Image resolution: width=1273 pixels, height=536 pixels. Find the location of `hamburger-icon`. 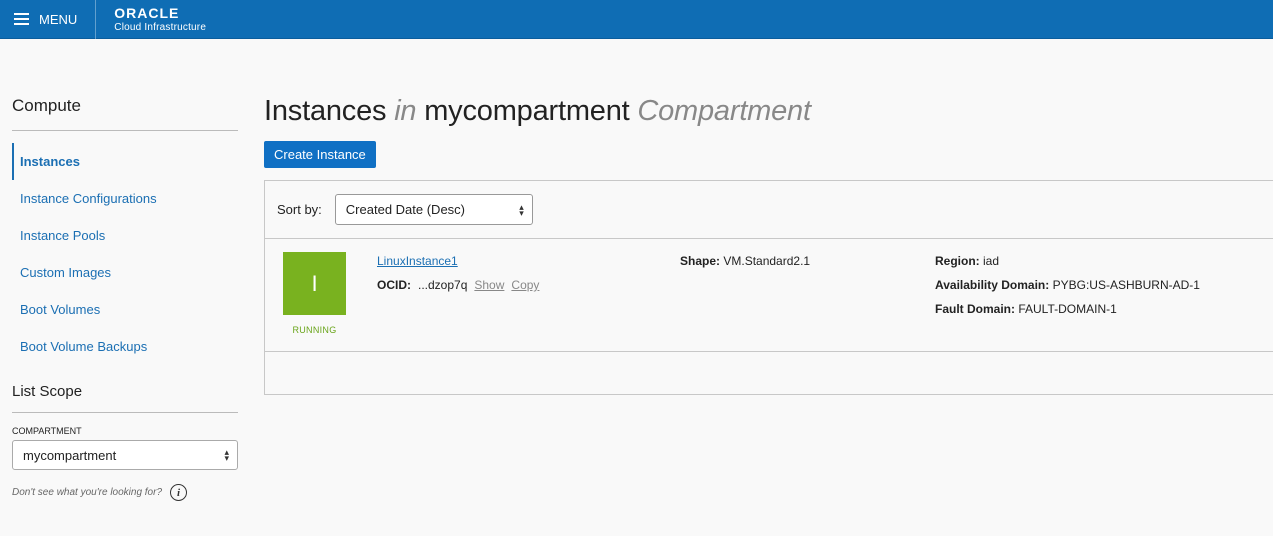

hamburger-icon is located at coordinates (21, 19).